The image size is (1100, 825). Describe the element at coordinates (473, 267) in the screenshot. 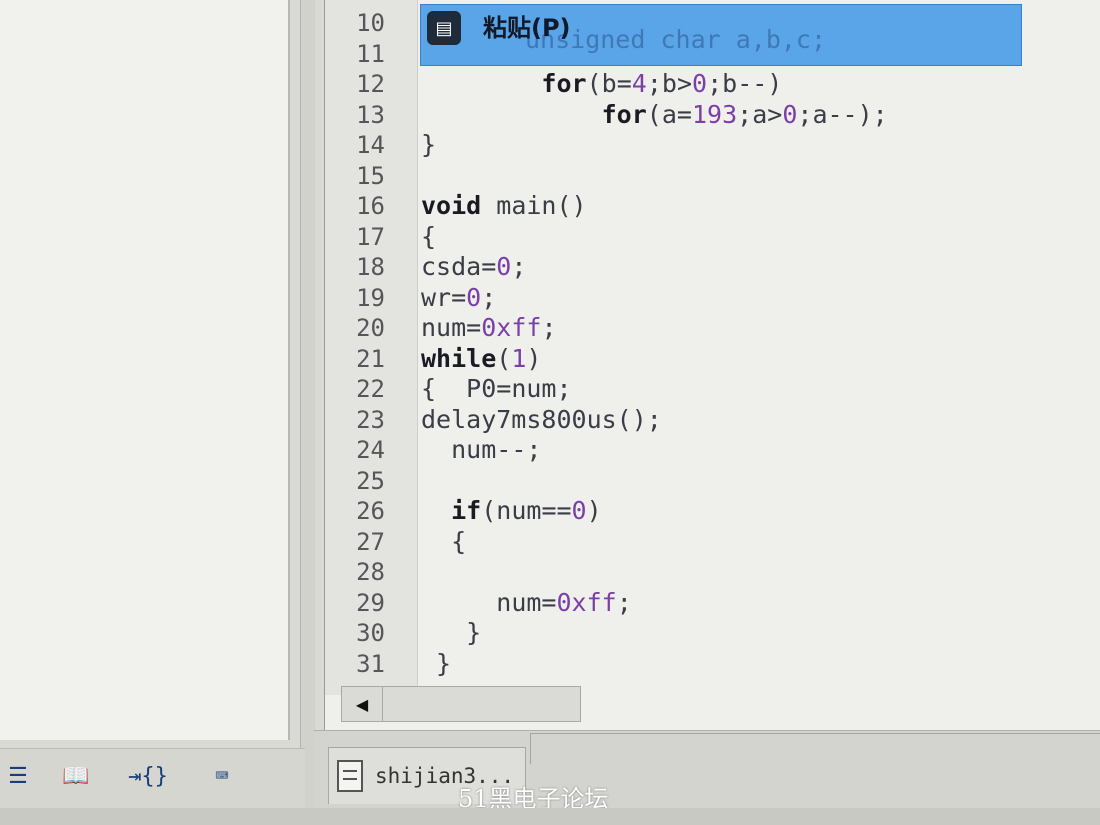

I see `code-line: csda=0;` at that location.